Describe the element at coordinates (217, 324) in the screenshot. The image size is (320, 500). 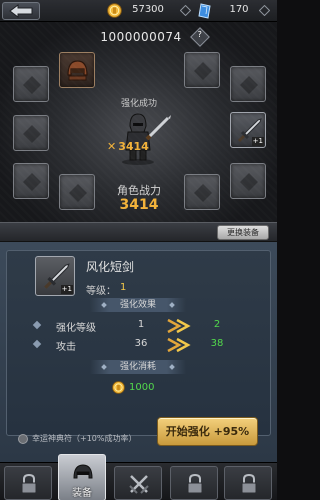
I see `stat-new-value: 2` at that location.